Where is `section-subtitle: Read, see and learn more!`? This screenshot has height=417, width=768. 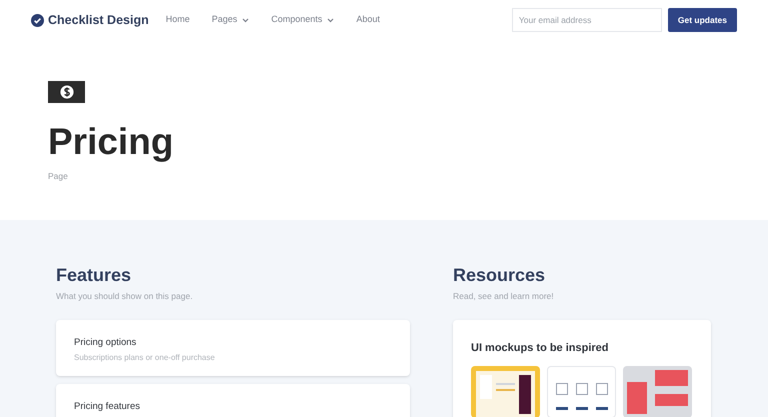 section-subtitle: Read, see and learn more! is located at coordinates (504, 296).